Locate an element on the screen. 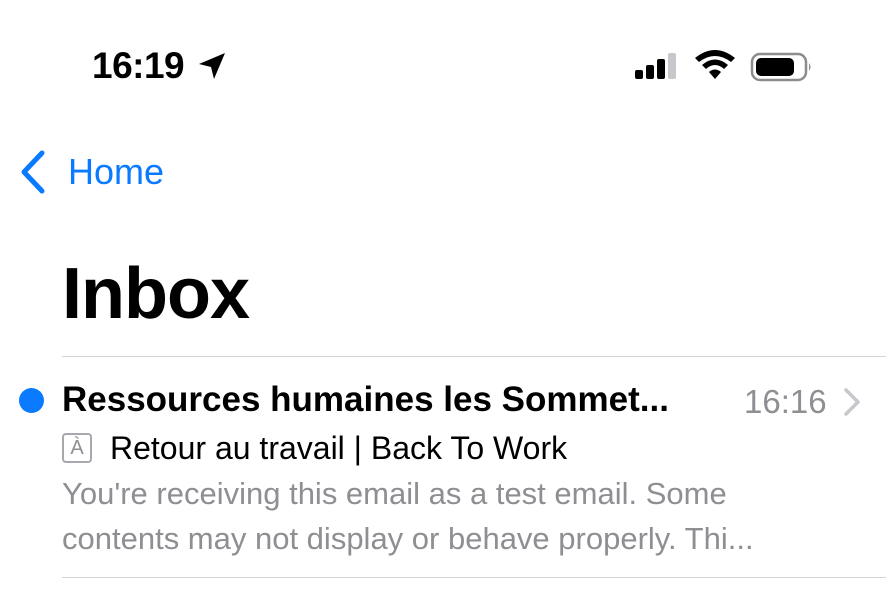  unread-indicator is located at coordinates (31, 400).